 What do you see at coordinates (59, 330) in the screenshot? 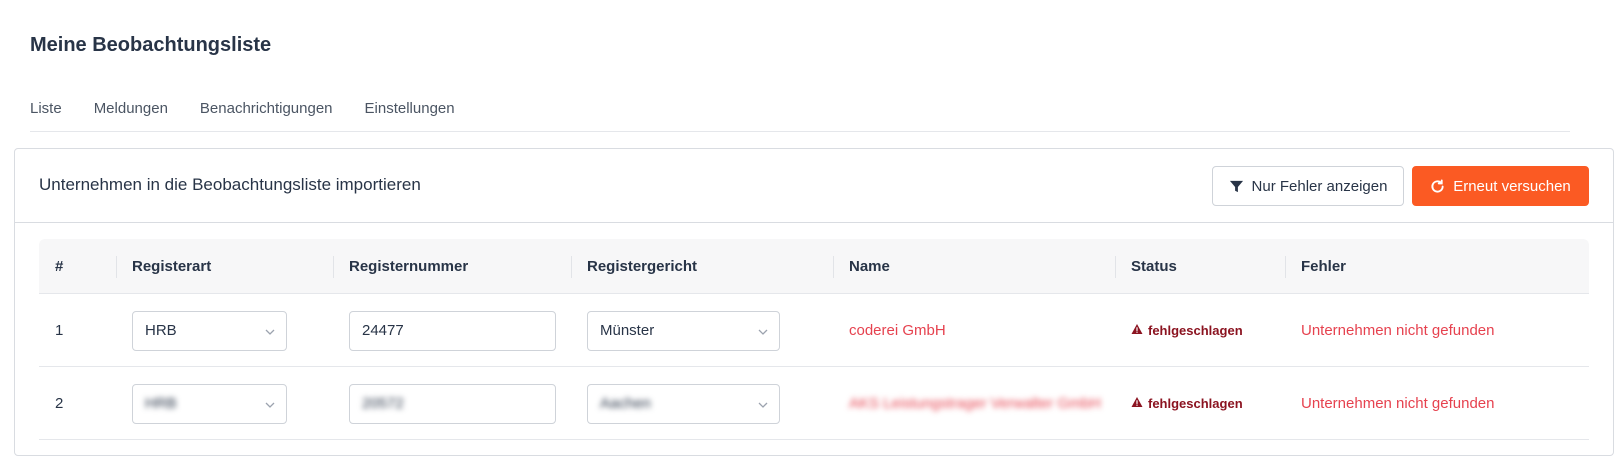
I see `row-number: 1` at bounding box center [59, 330].